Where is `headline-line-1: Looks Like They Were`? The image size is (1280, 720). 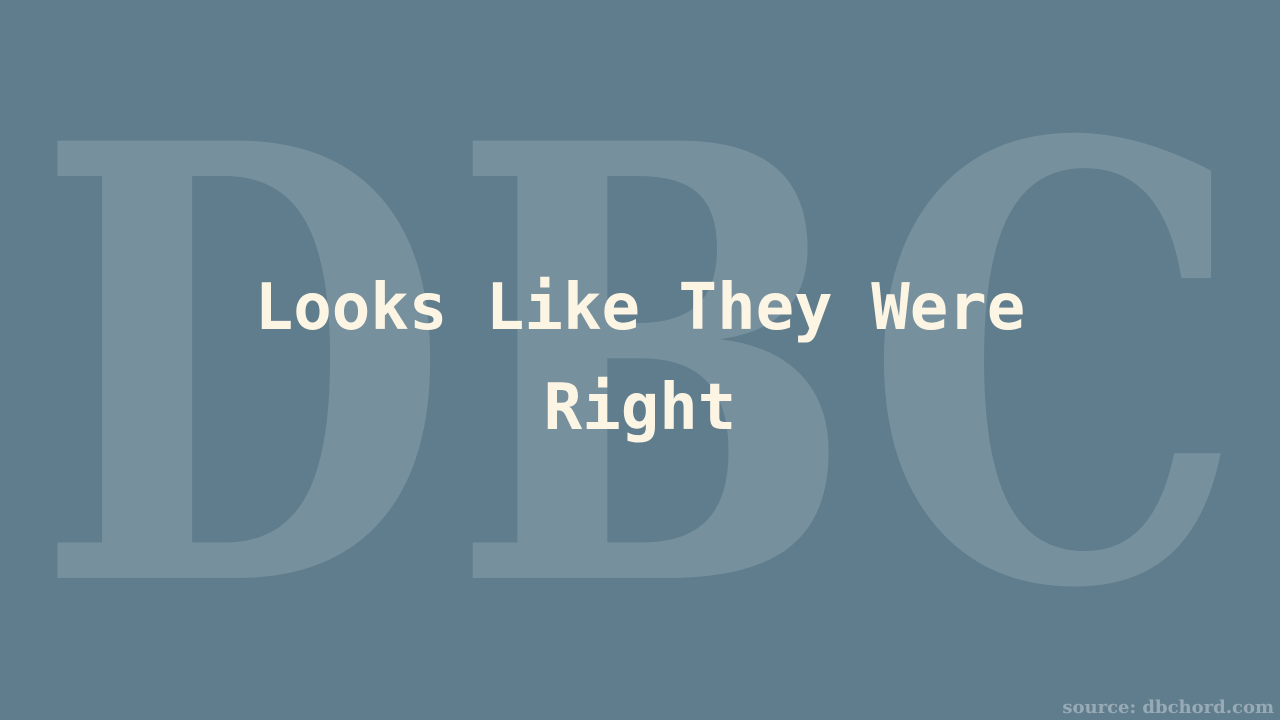
headline-line-1: Looks Like They Were is located at coordinates (640, 308).